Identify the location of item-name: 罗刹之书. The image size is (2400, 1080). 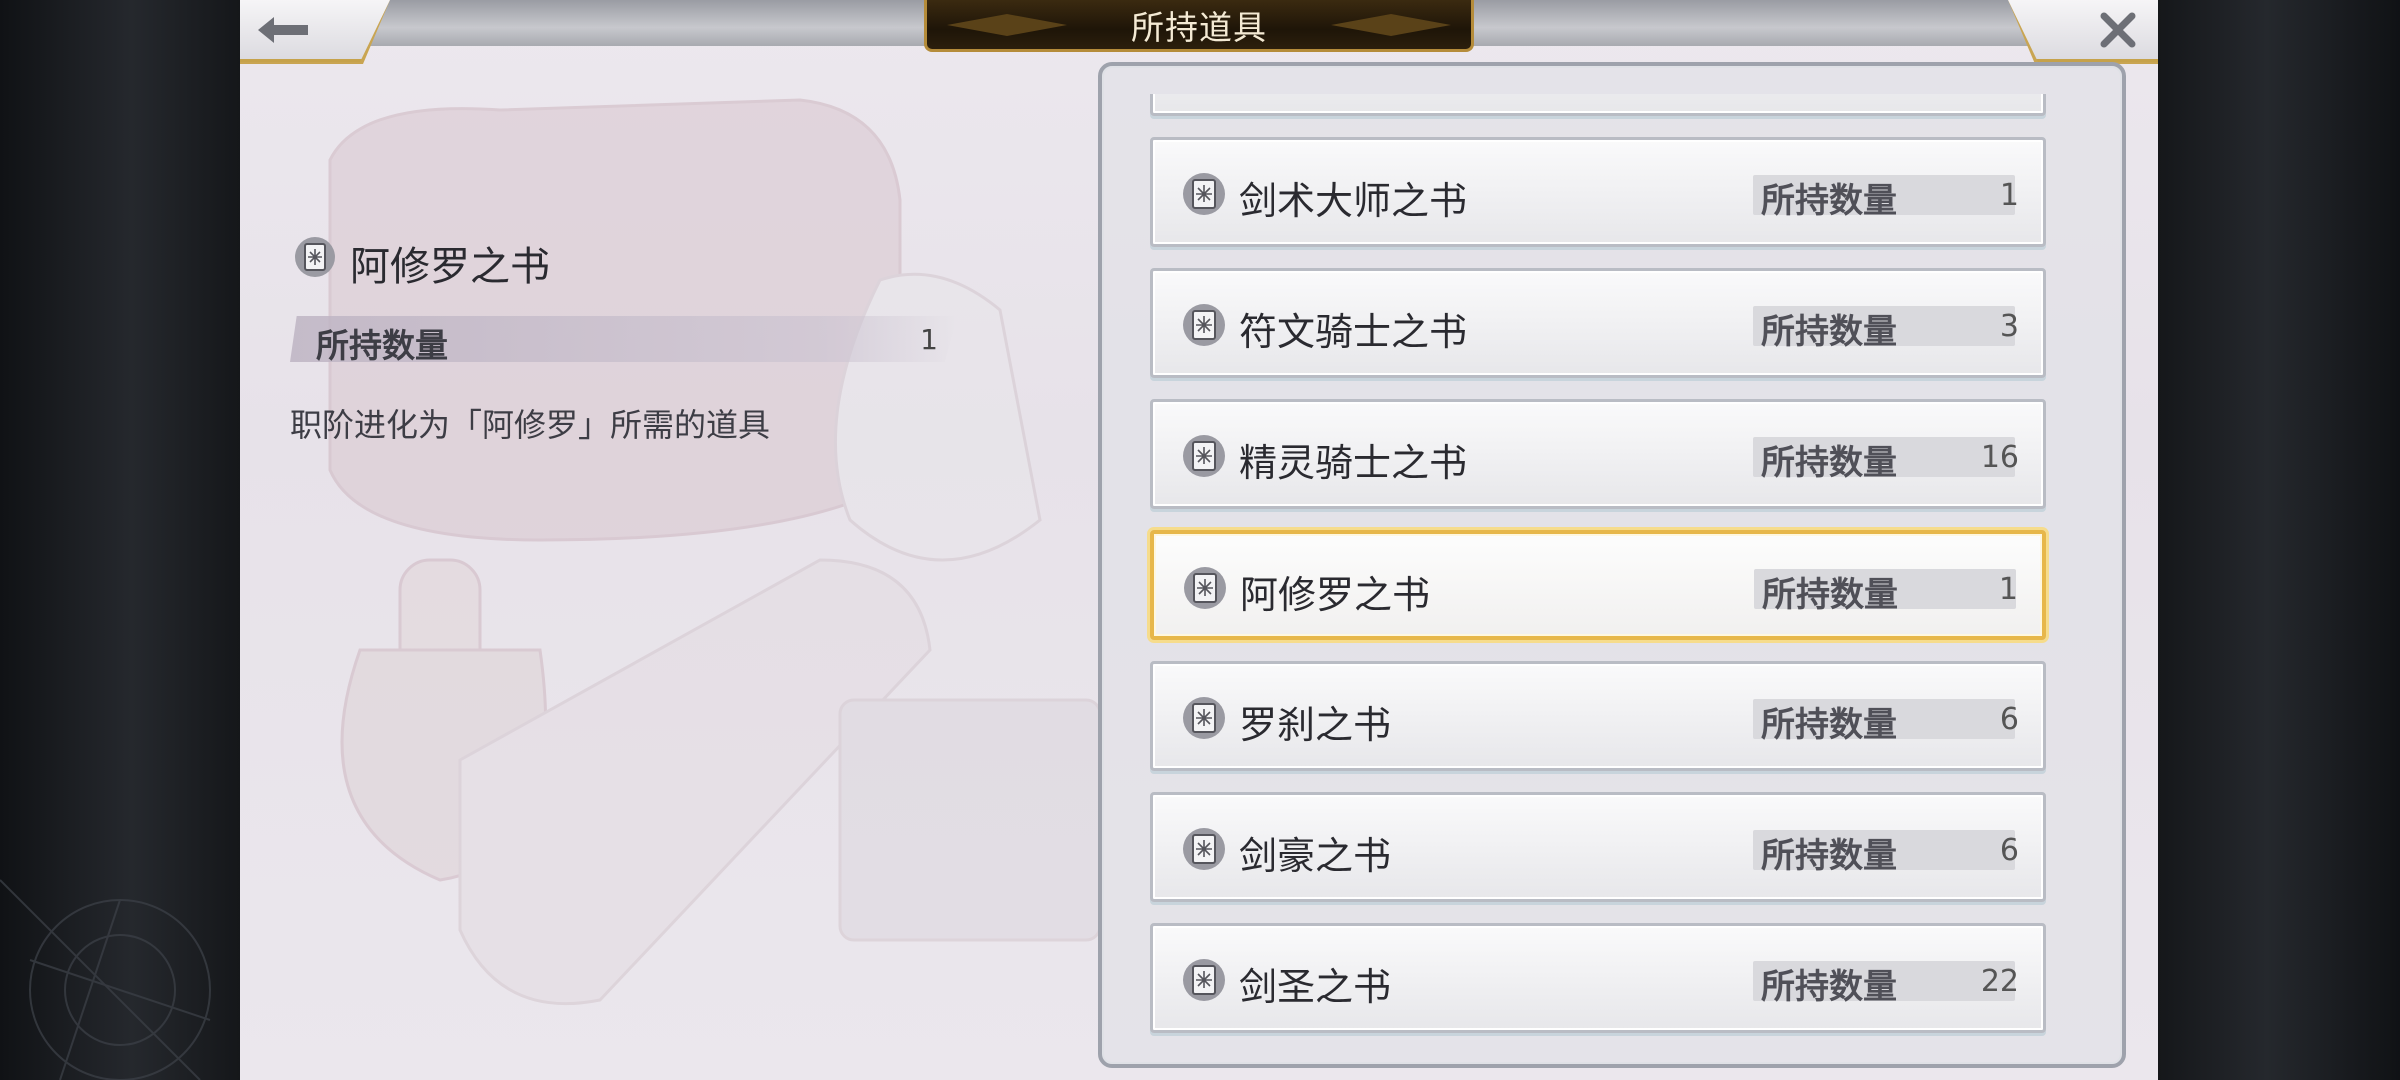
(1315, 725).